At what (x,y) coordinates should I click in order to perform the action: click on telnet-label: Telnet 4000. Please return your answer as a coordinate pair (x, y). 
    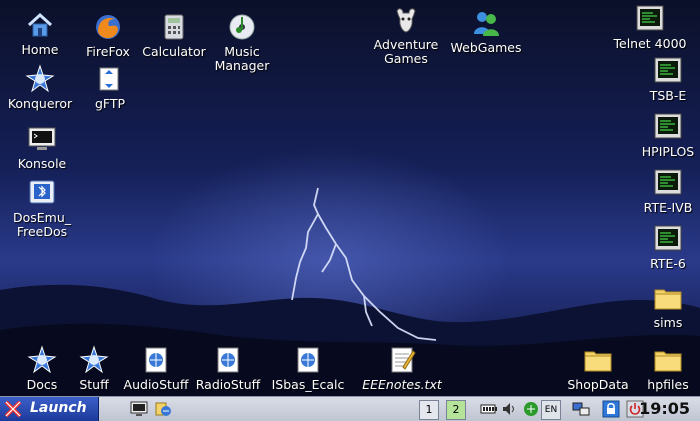
    Looking at the image, I should click on (650, 43).